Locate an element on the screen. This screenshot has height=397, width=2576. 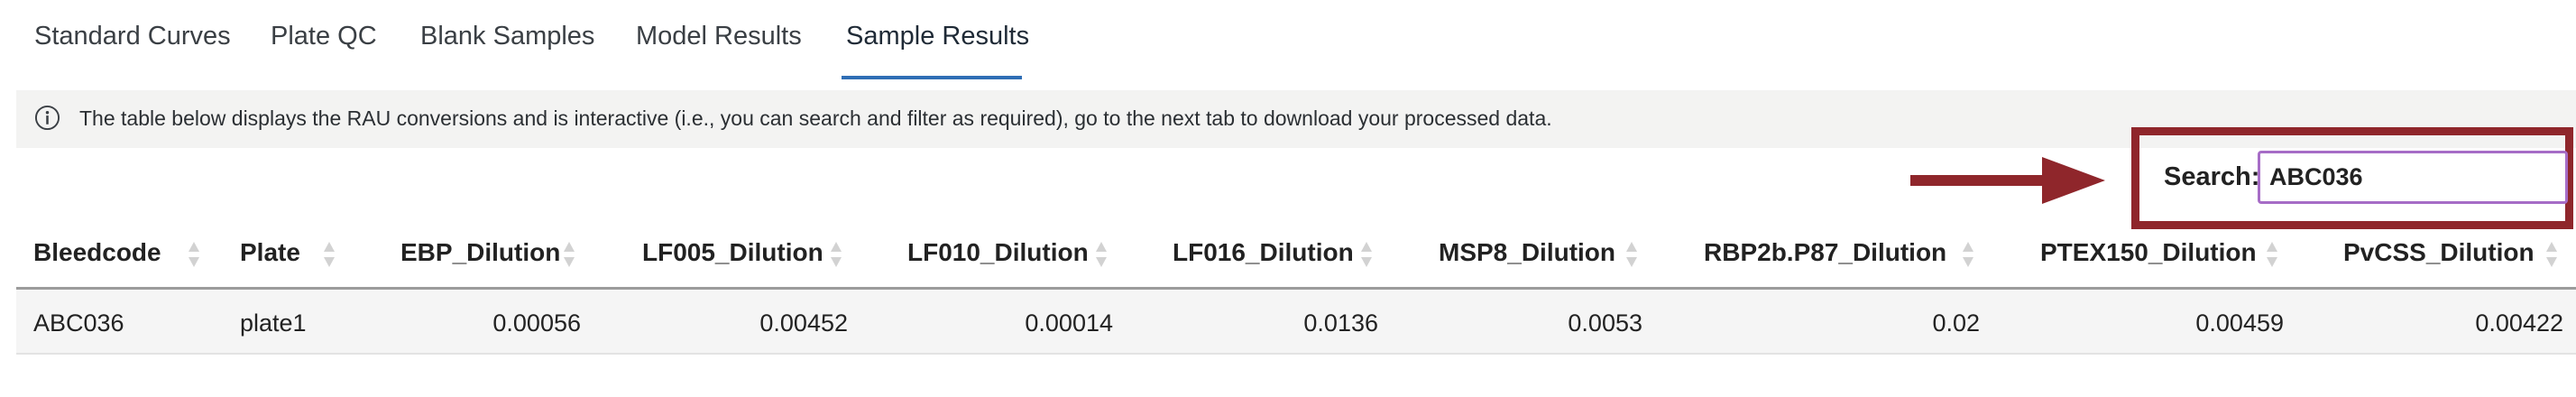
tab-standard-curves: Standard Curves is located at coordinates (132, 50).